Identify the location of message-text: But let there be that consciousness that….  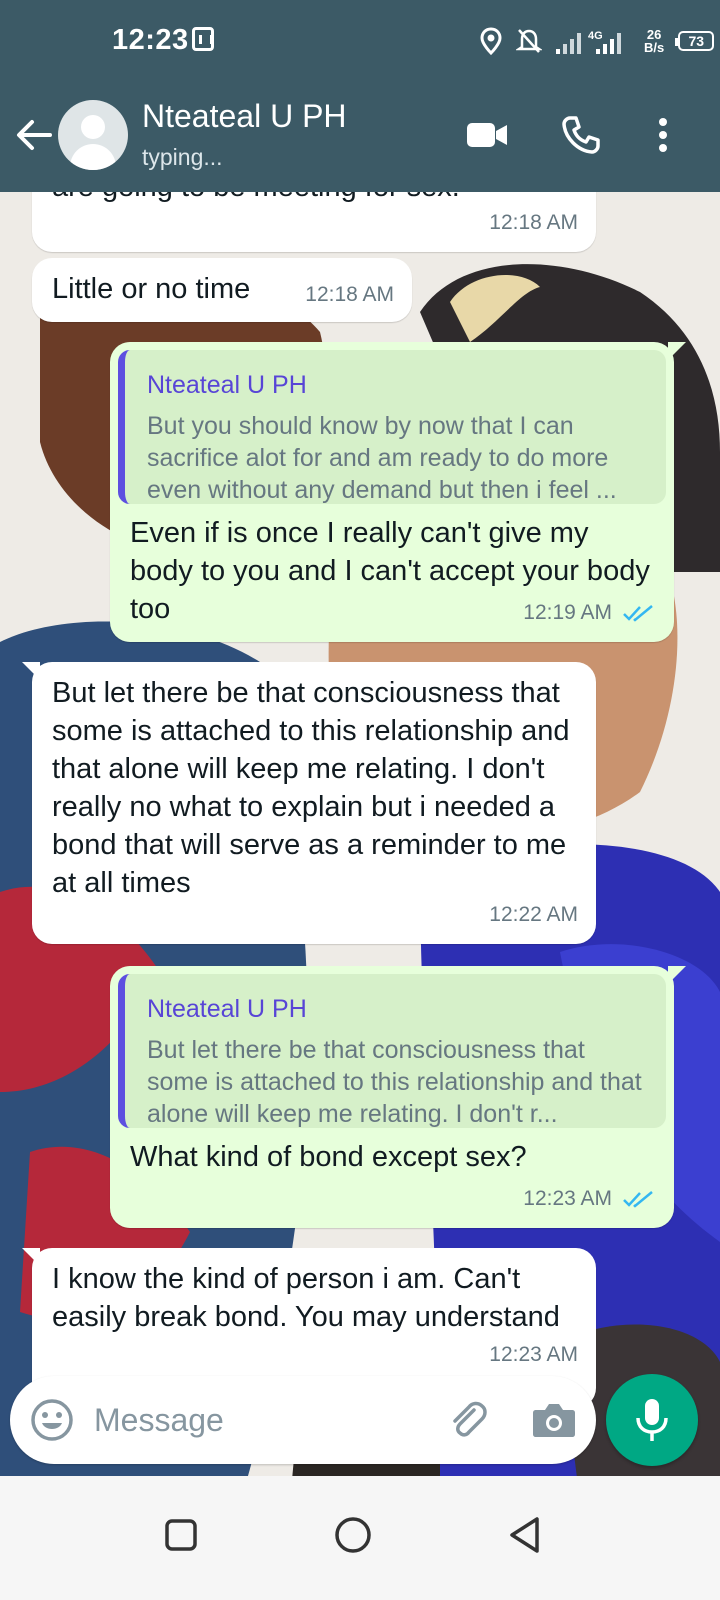
(315, 788).